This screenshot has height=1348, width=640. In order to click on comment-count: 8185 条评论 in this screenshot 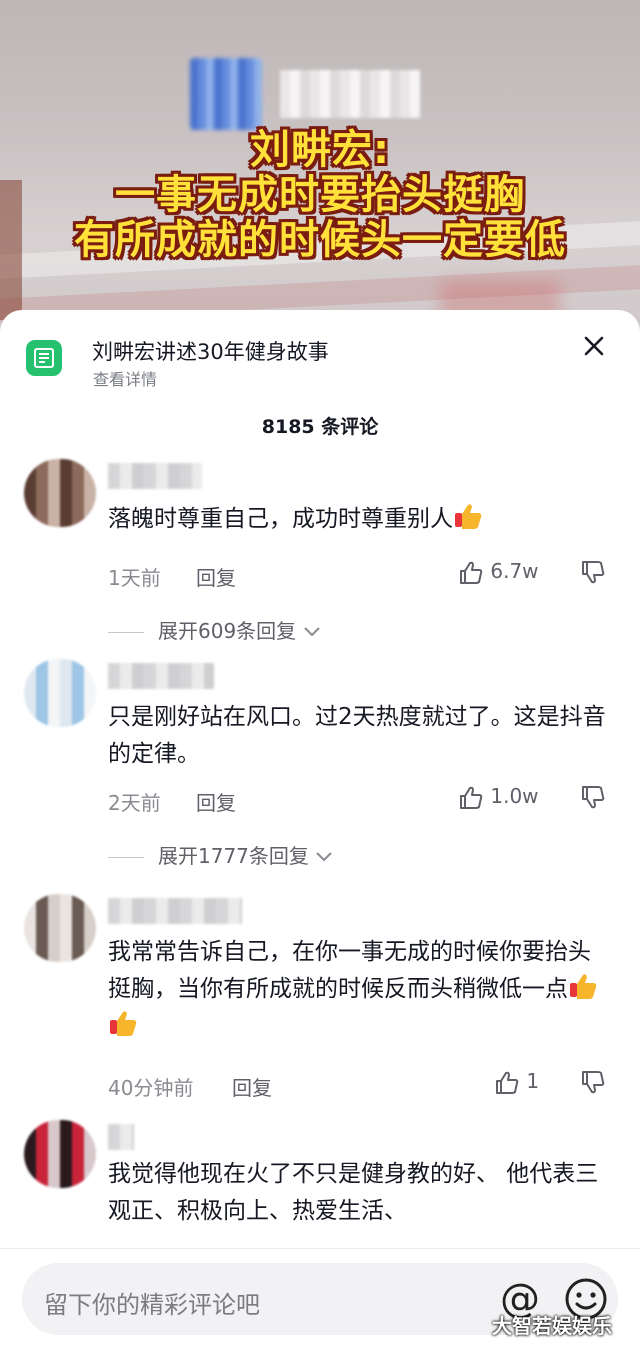, I will do `click(320, 427)`.